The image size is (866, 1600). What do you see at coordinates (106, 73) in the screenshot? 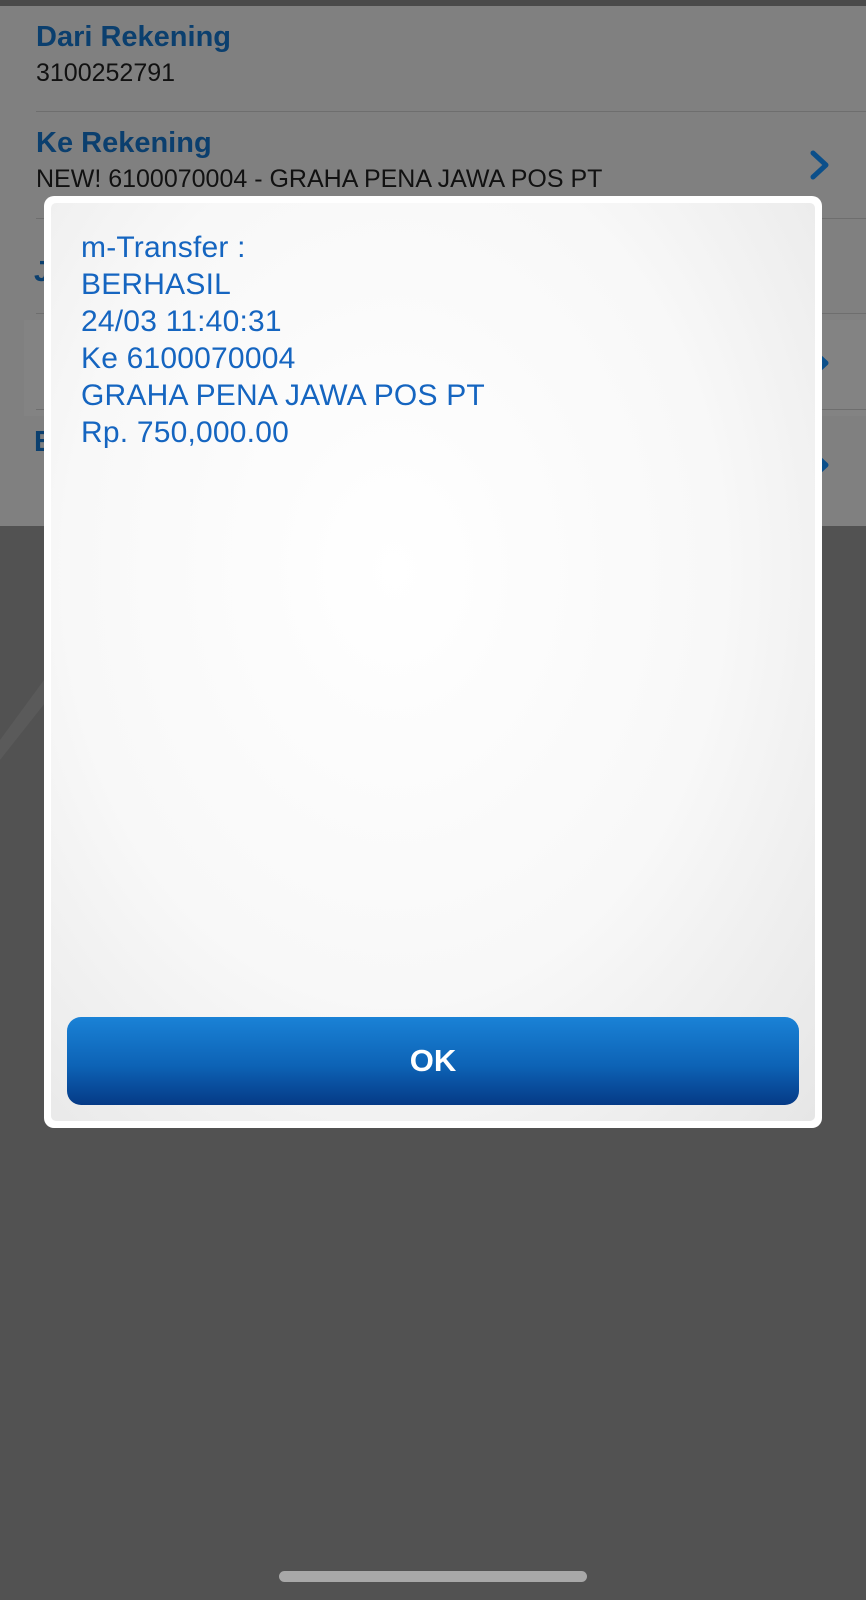
I see `from-account-value: 3100252791` at bounding box center [106, 73].